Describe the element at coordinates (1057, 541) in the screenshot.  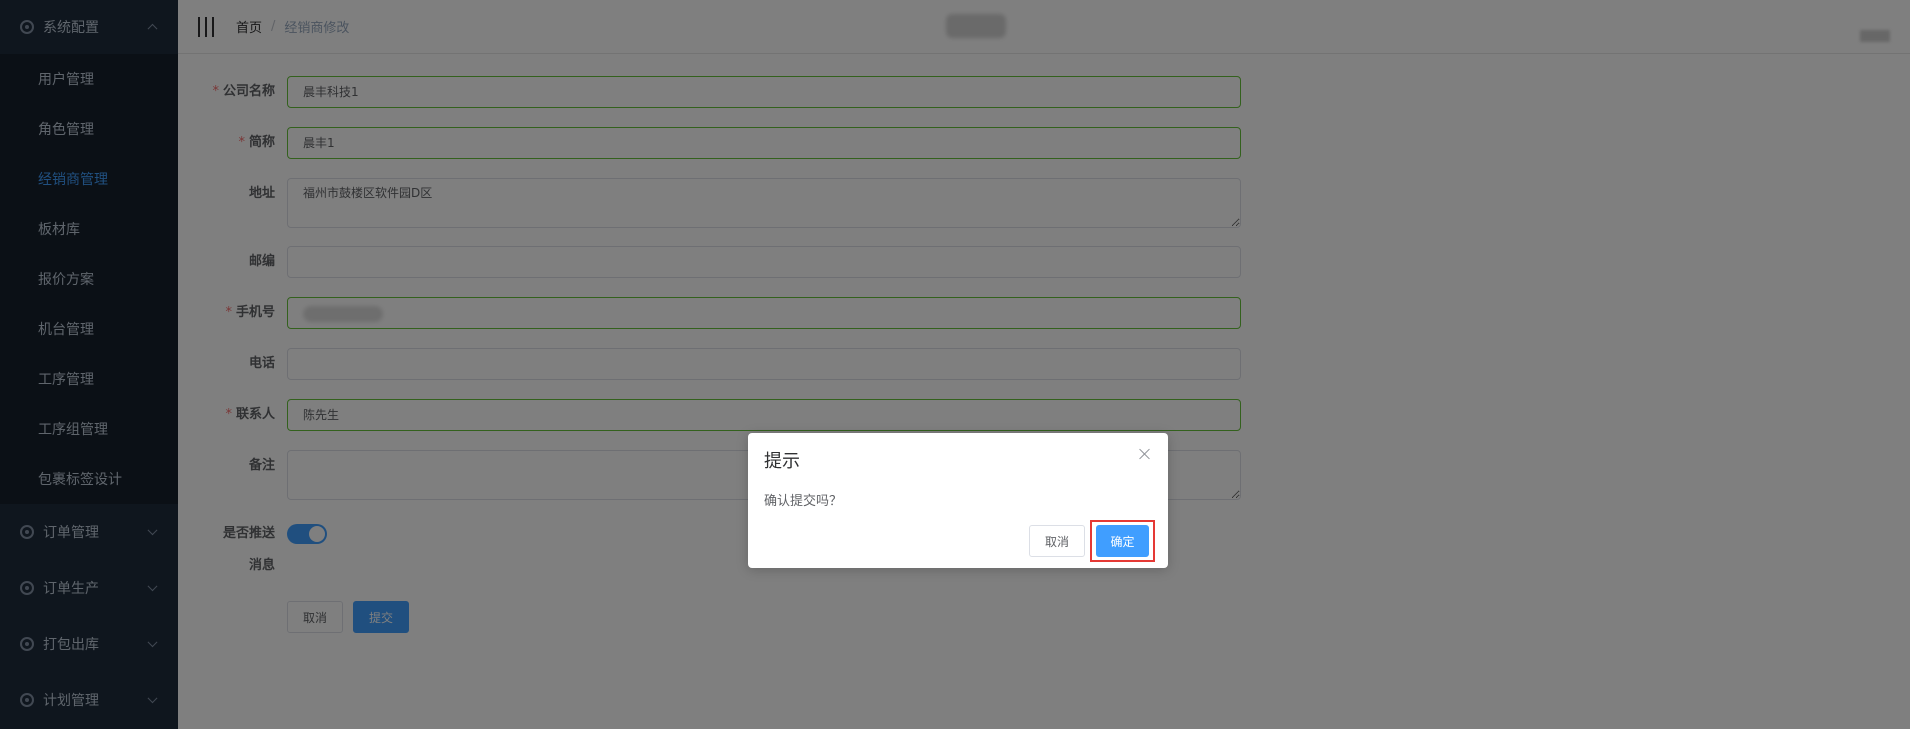
I see `dialog-cancel-button: 取消` at that location.